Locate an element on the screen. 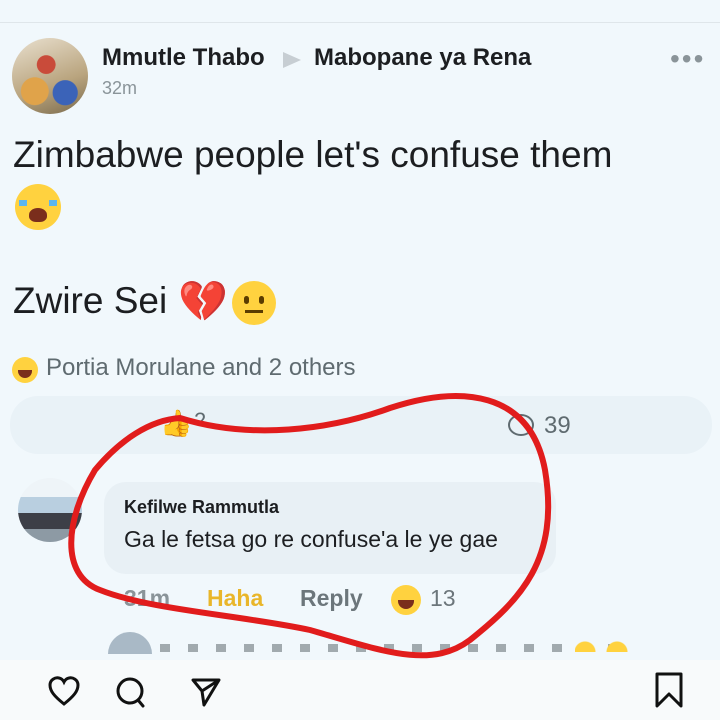 This screenshot has width=720, height=720. crying-face-icon is located at coordinates (38, 207).